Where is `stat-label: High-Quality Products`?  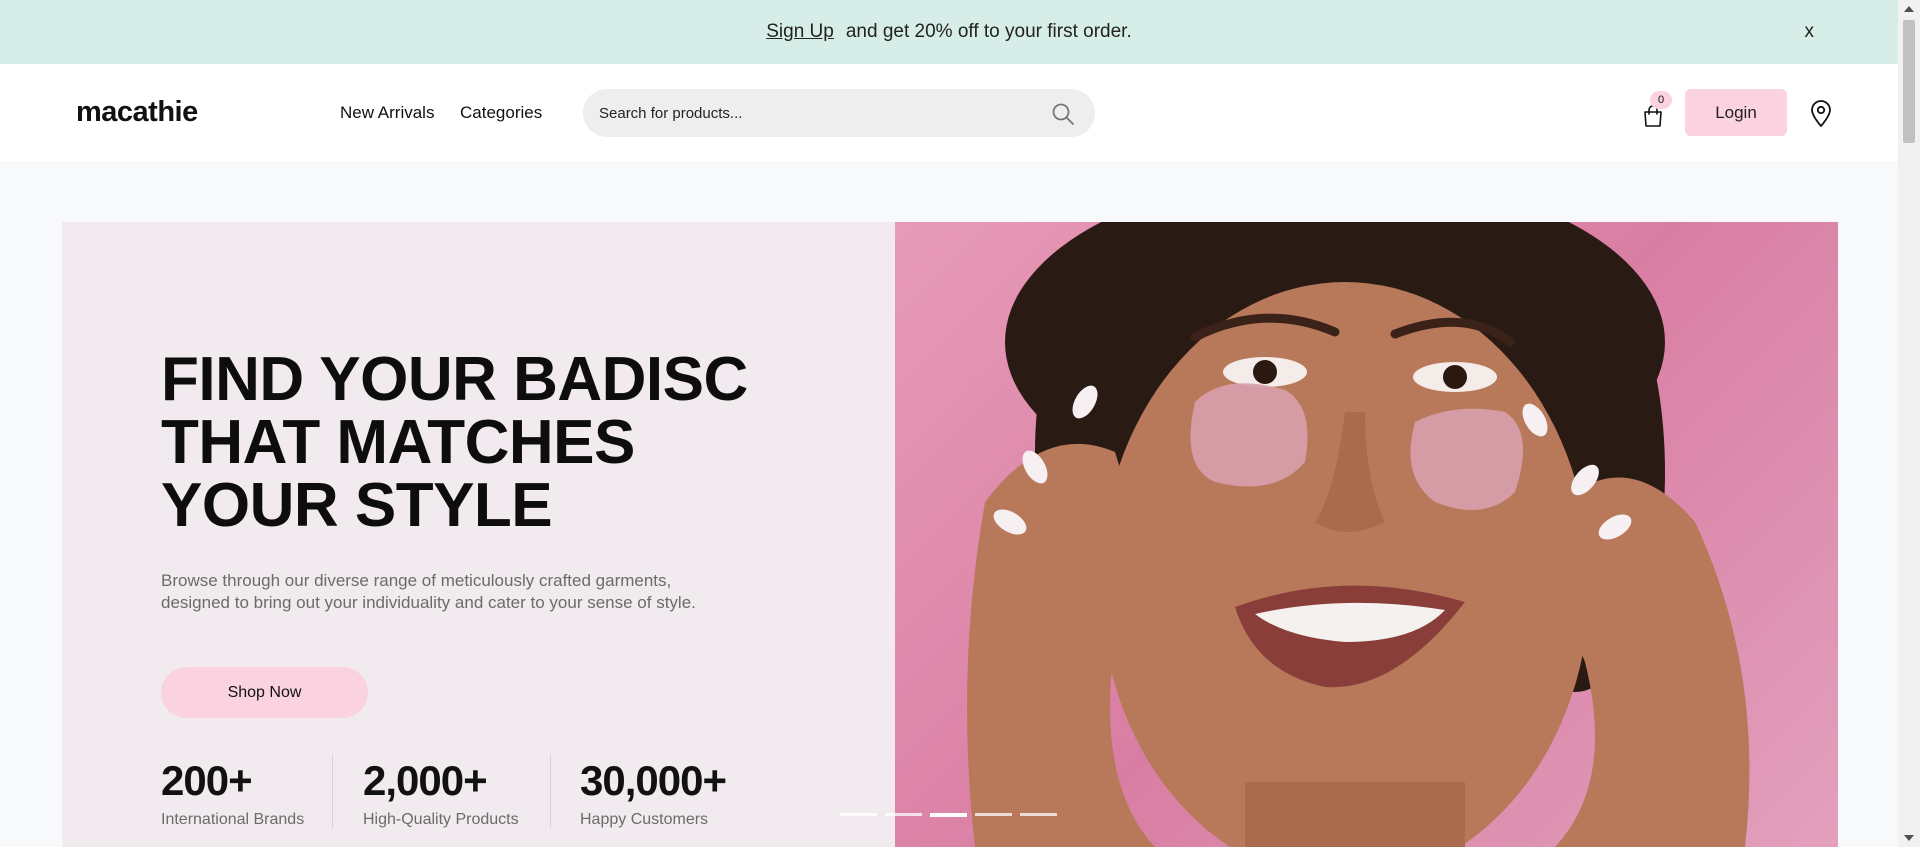
stat-label: High-Quality Products is located at coordinates (441, 819).